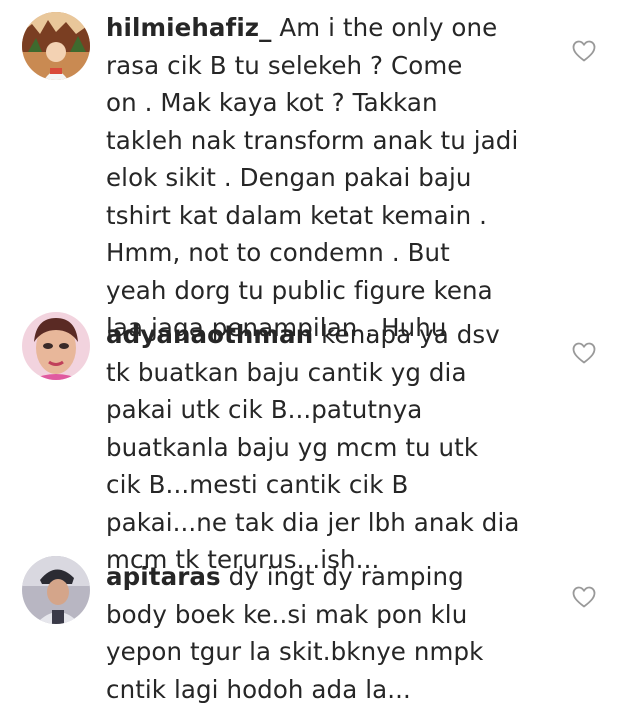 This screenshot has width=640, height=708. What do you see at coordinates (189, 27) in the screenshot?
I see `comment-username: hilmiehafiz_` at bounding box center [189, 27].